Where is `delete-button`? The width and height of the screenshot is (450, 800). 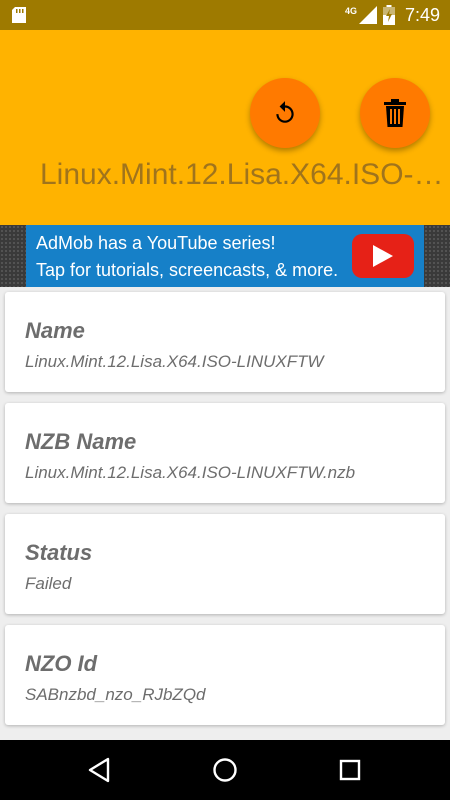
delete-button is located at coordinates (395, 113).